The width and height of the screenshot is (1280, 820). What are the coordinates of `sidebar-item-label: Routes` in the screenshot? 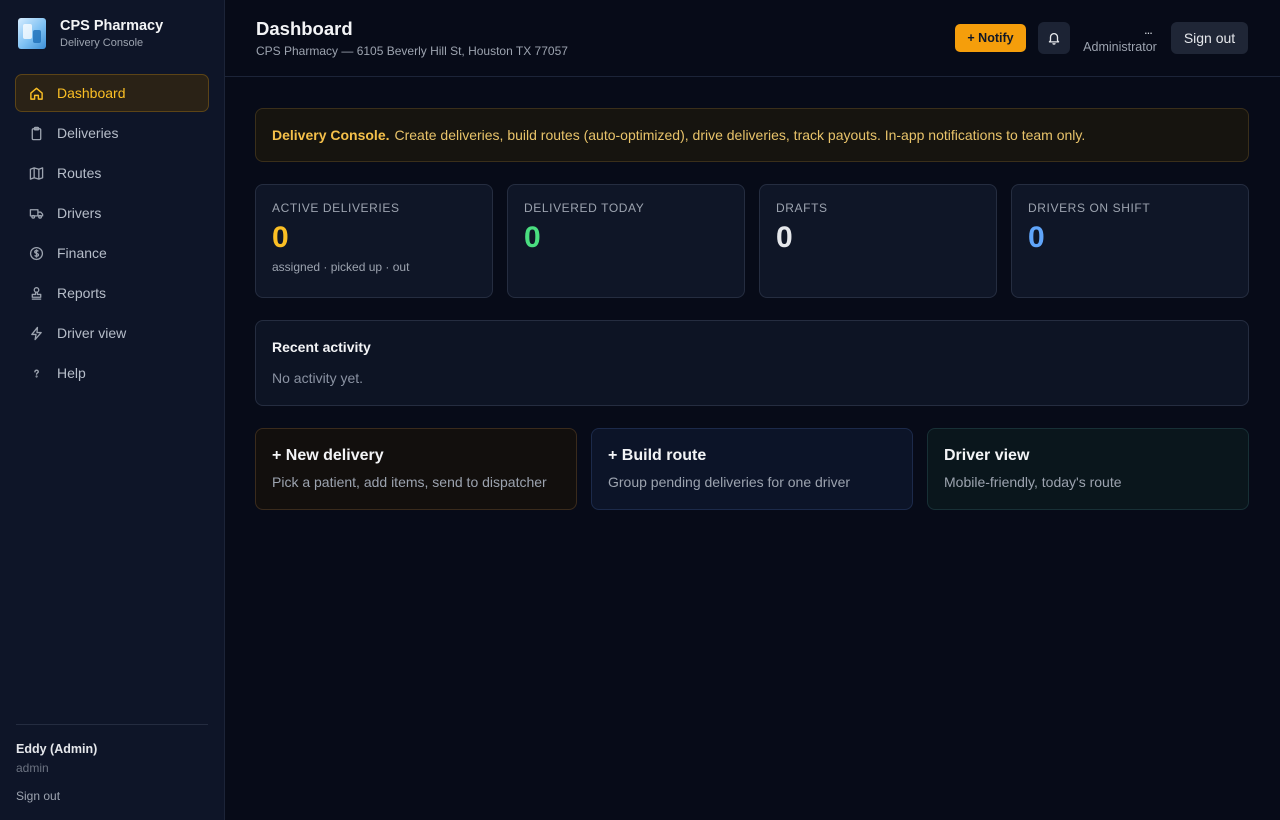 It's located at (79, 173).